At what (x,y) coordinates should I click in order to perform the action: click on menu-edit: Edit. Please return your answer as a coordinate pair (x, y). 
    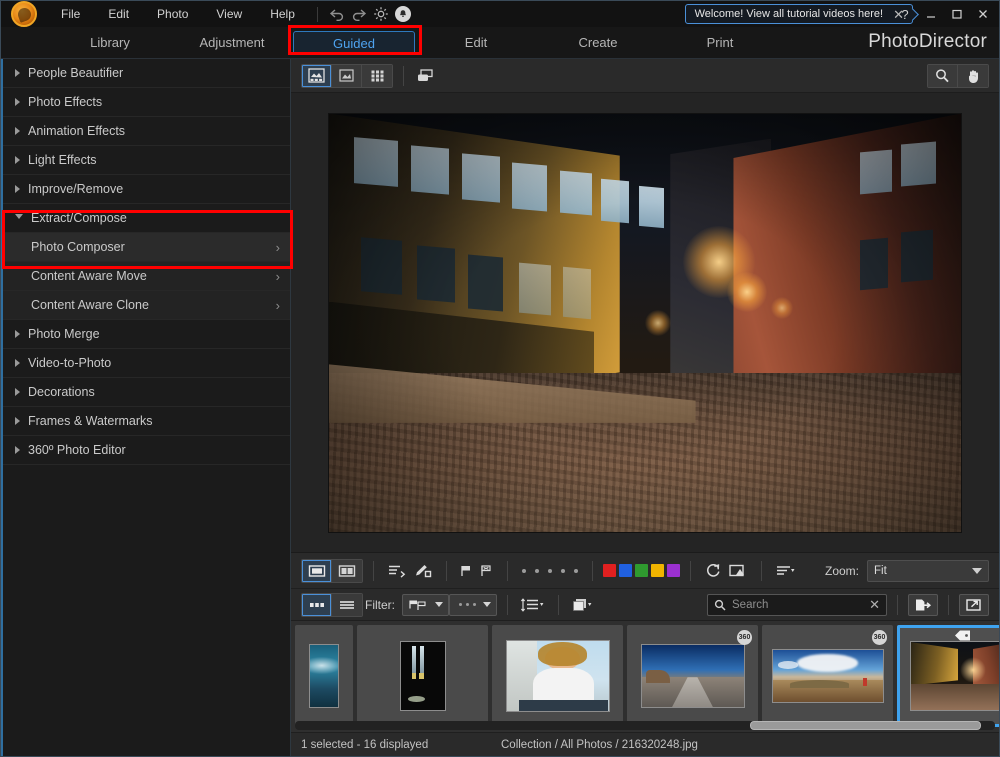
    Looking at the image, I should click on (118, 14).